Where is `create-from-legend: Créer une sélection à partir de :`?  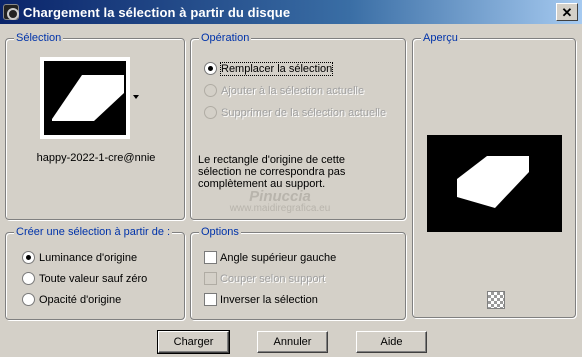
create-from-legend: Créer une sélection à partir de : is located at coordinates (93, 232).